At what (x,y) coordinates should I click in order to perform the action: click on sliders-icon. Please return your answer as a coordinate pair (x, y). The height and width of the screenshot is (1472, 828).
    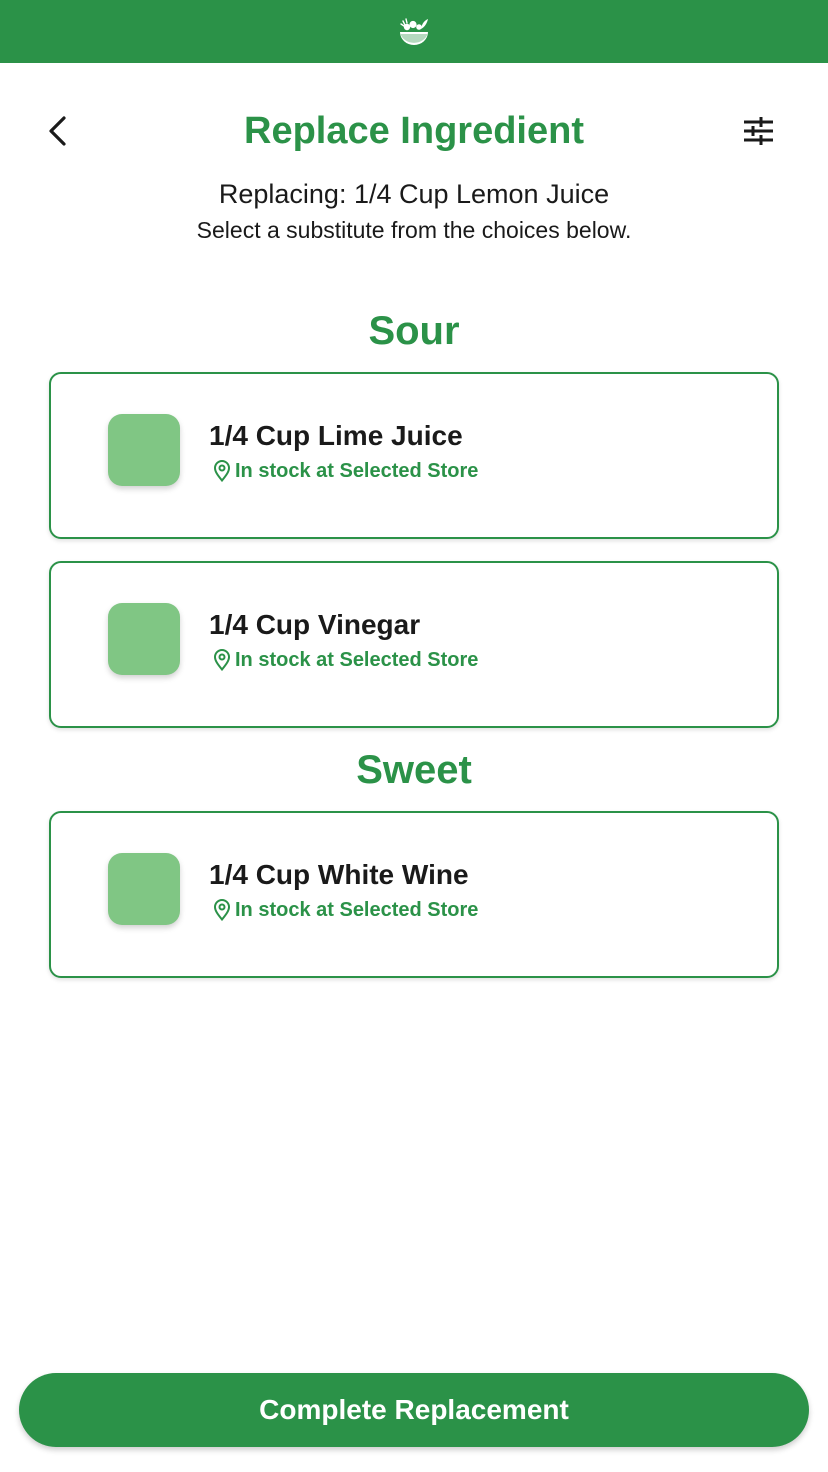
    Looking at the image, I should click on (758, 131).